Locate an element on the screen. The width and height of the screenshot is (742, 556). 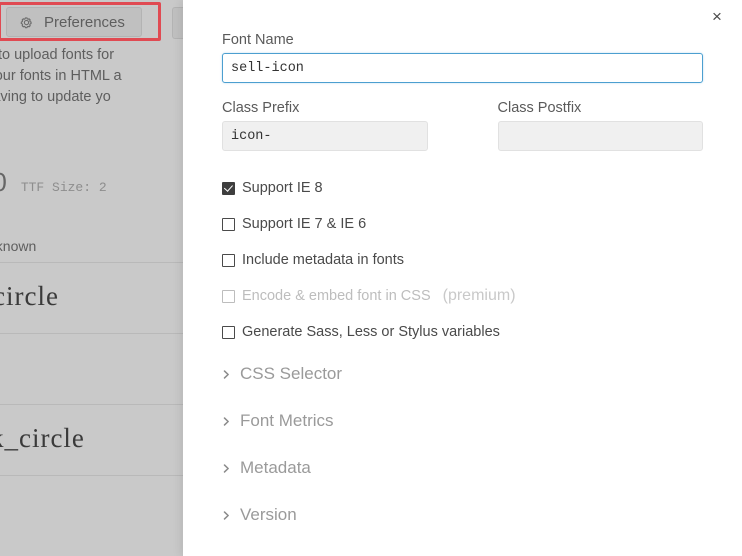
font-stats: hs: 10 TTF Size: 2 is located at coordinates (53, 182).